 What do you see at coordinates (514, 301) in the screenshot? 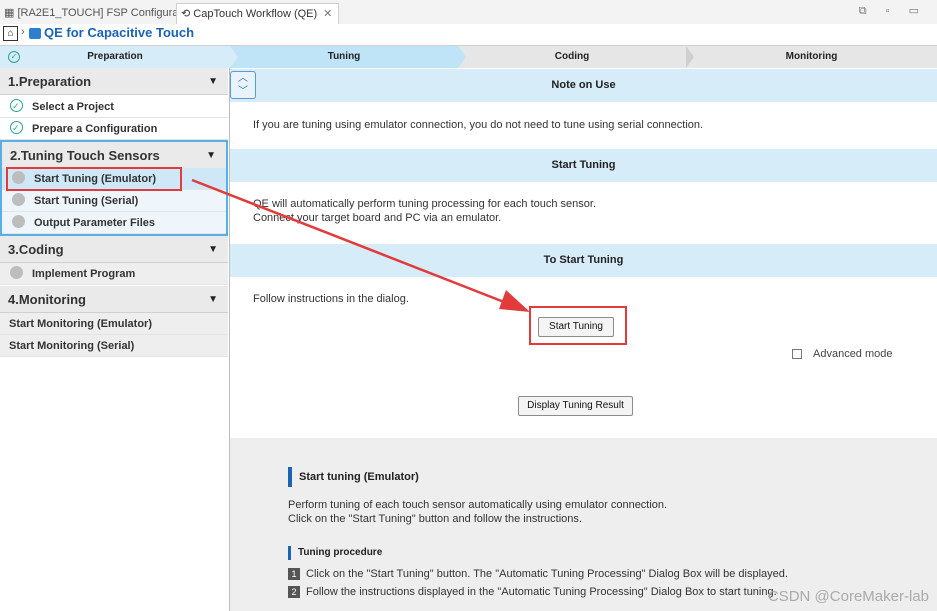
I see `arrow-head` at bounding box center [514, 301].